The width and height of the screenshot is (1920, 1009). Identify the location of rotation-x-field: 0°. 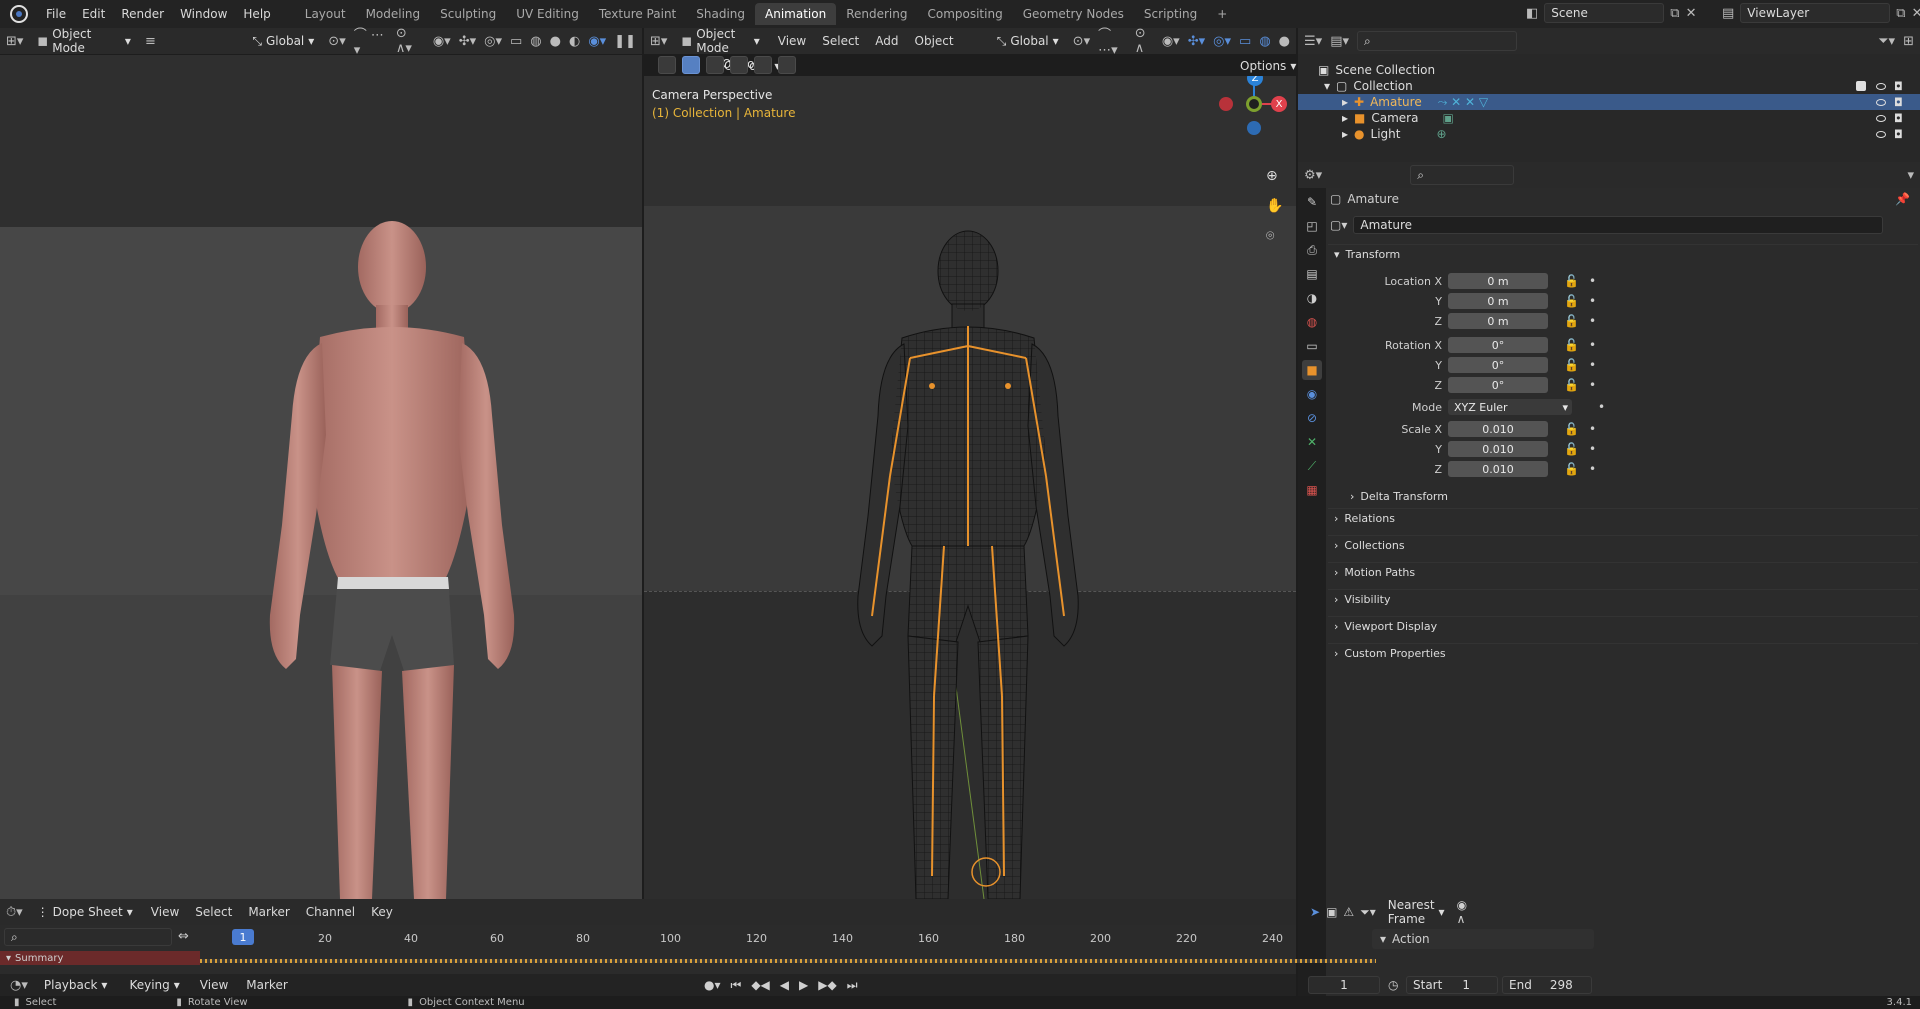
(1498, 345).